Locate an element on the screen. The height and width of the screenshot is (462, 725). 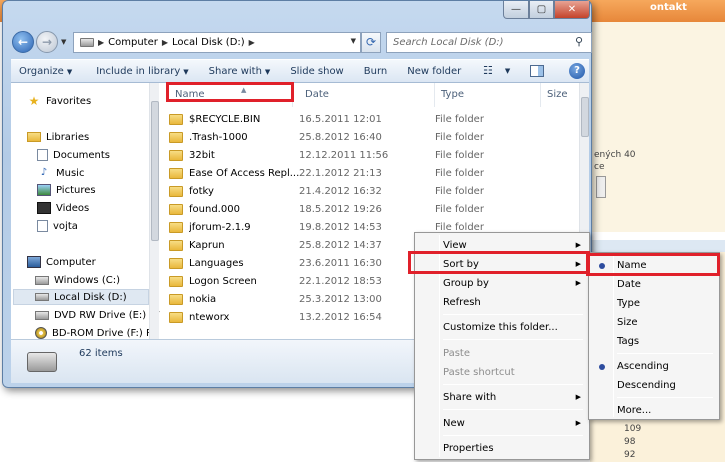
menu-label: New is located at coordinates (454, 423).